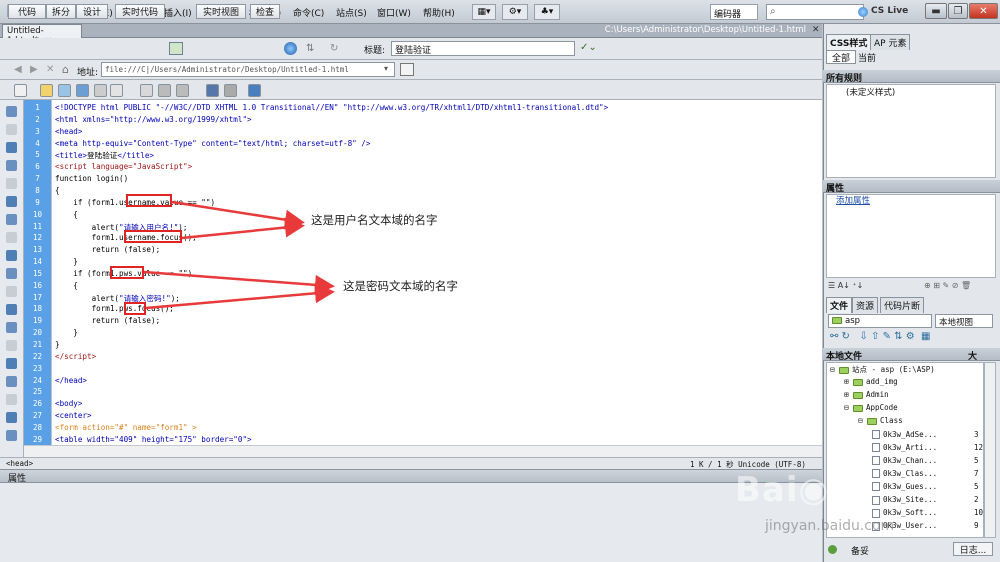 This screenshot has width=1000, height=562. I want to click on file-name: Class, so click(891, 421).